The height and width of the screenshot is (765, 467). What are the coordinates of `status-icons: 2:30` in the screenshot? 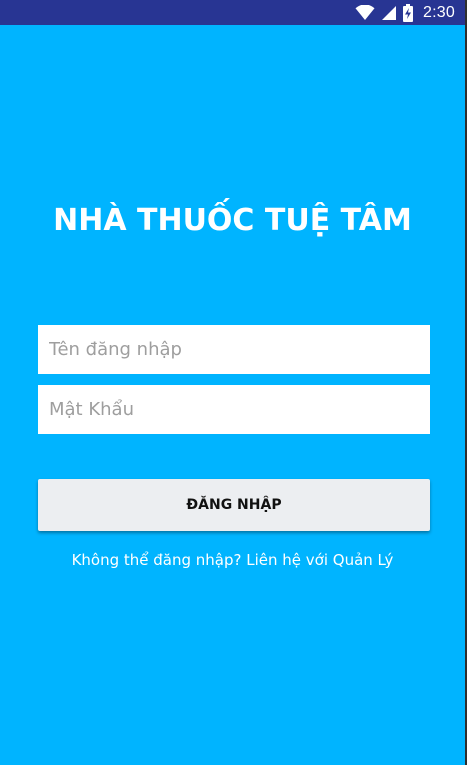 It's located at (405, 12).